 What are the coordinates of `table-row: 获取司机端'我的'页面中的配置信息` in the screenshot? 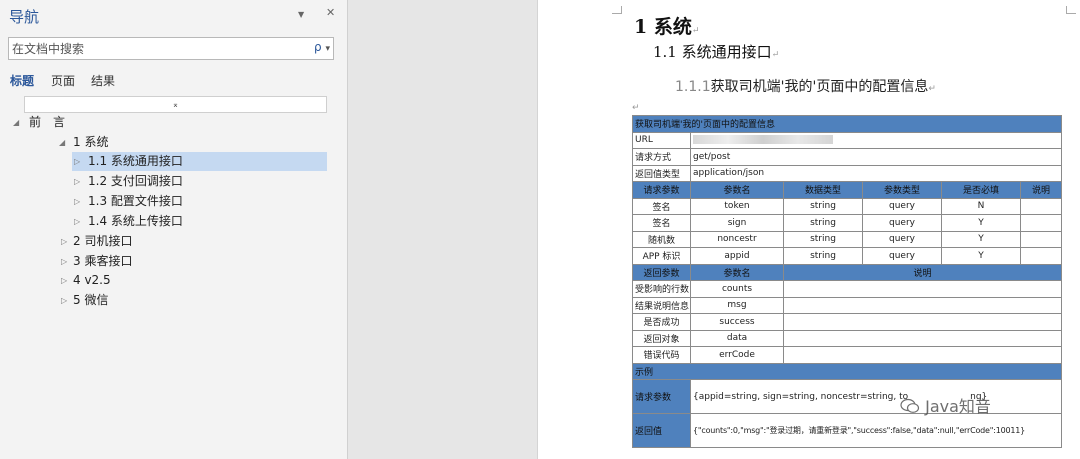 It's located at (847, 124).